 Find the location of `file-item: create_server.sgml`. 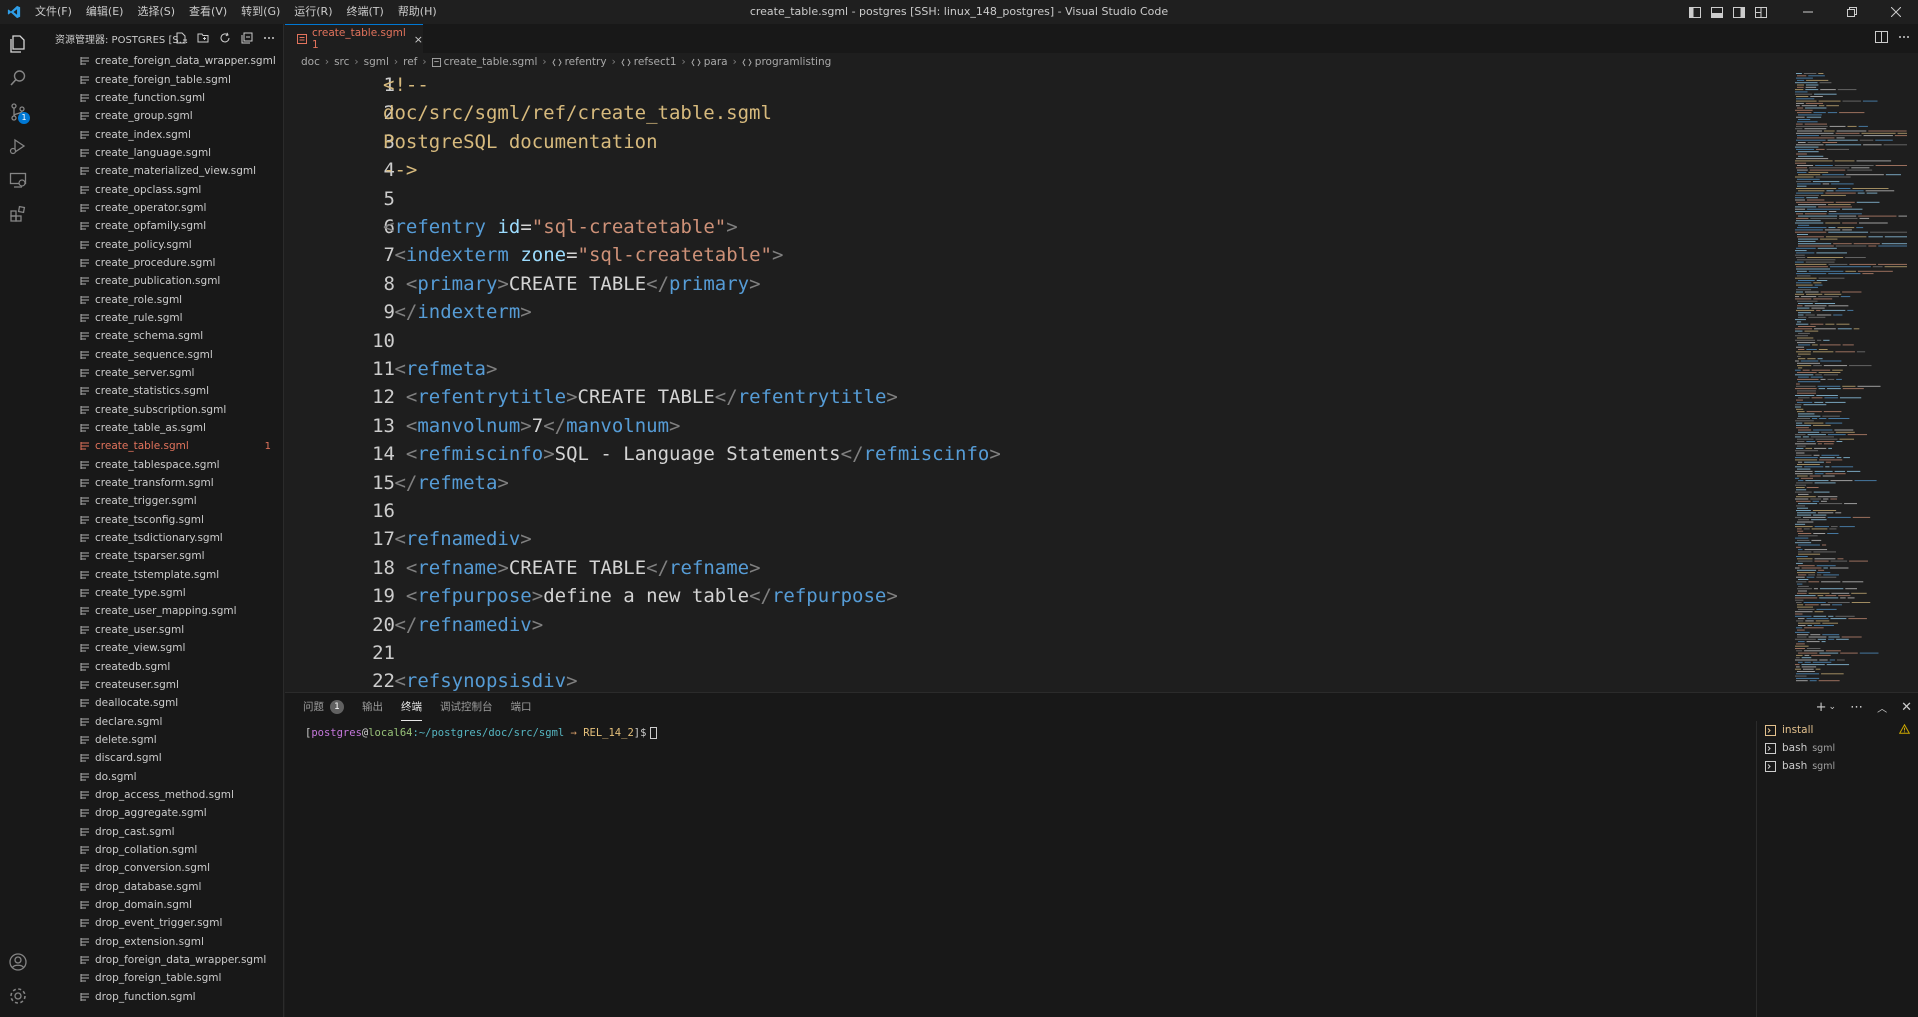

file-item: create_server.sgml is located at coordinates (159, 373).